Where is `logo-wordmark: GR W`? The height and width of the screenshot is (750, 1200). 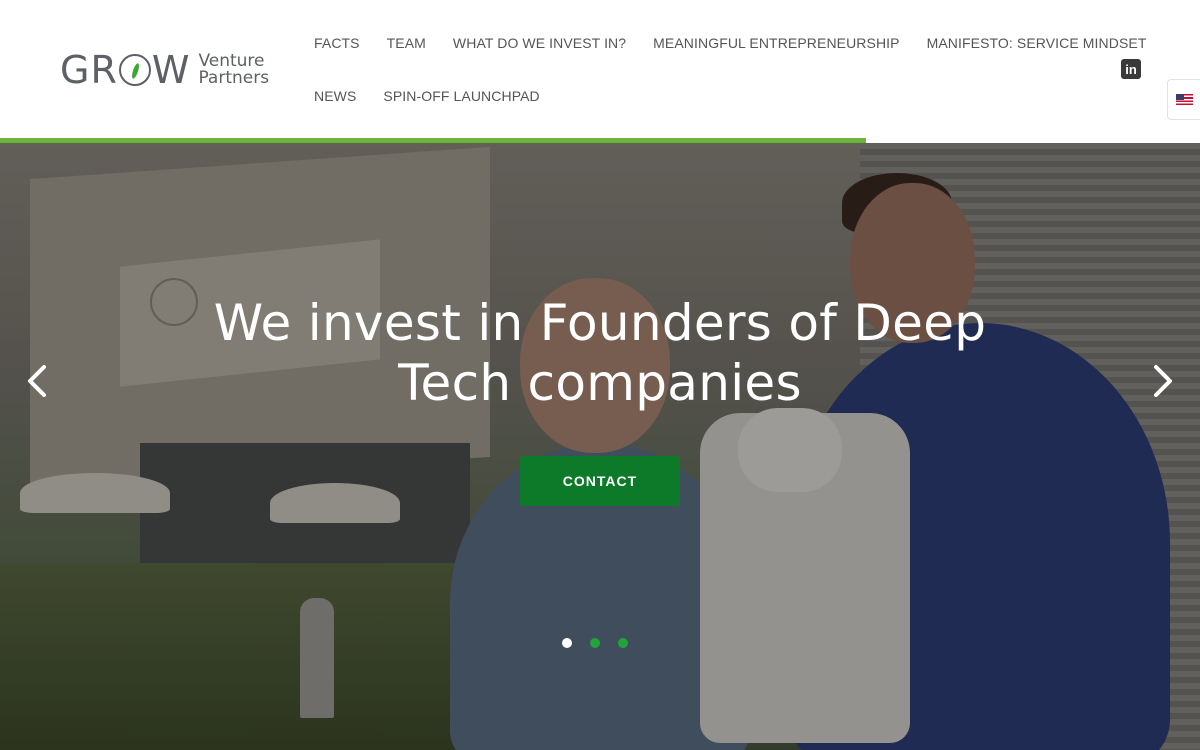
logo-wordmark: GR W is located at coordinates (125, 70).